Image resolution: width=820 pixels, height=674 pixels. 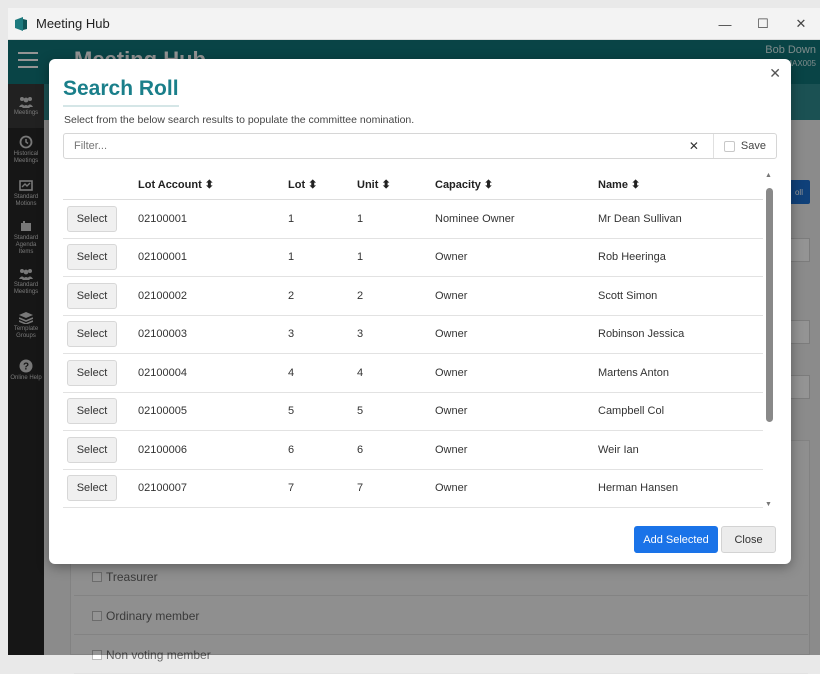 I want to click on cell-lot-account: 02100003, so click(x=162, y=334).